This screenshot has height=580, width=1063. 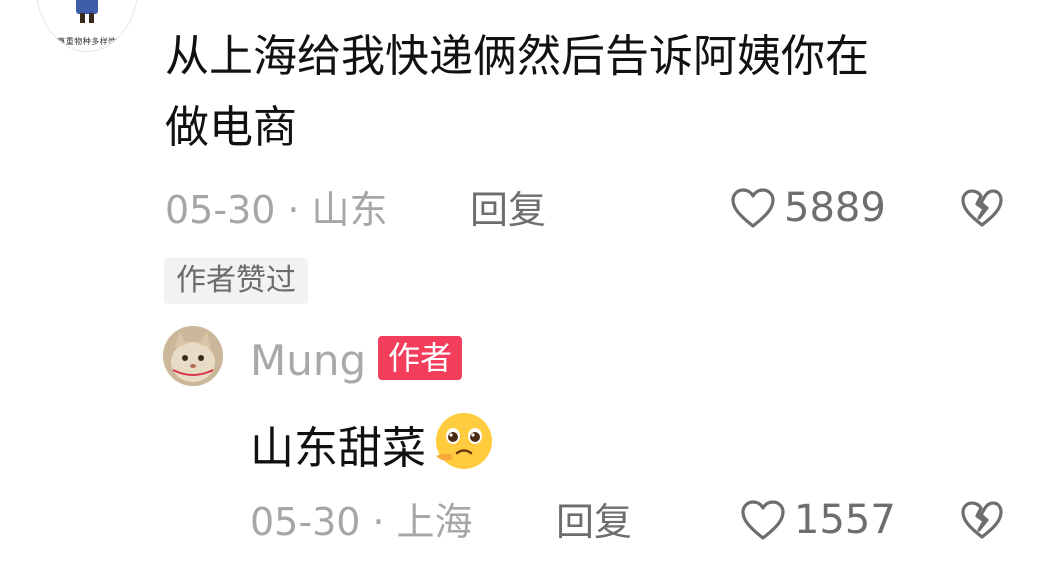 What do you see at coordinates (434, 522) in the screenshot?
I see `reply-location: 上海` at bounding box center [434, 522].